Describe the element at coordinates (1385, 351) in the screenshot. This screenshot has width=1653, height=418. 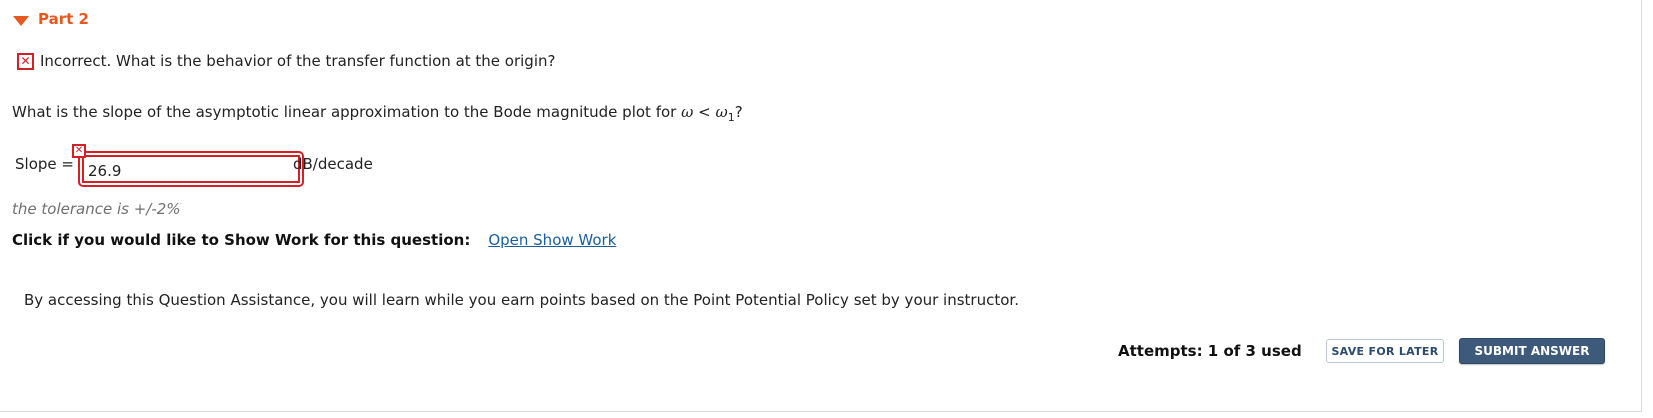
I see `save-for-later-button: SAVE FOR LATER` at that location.